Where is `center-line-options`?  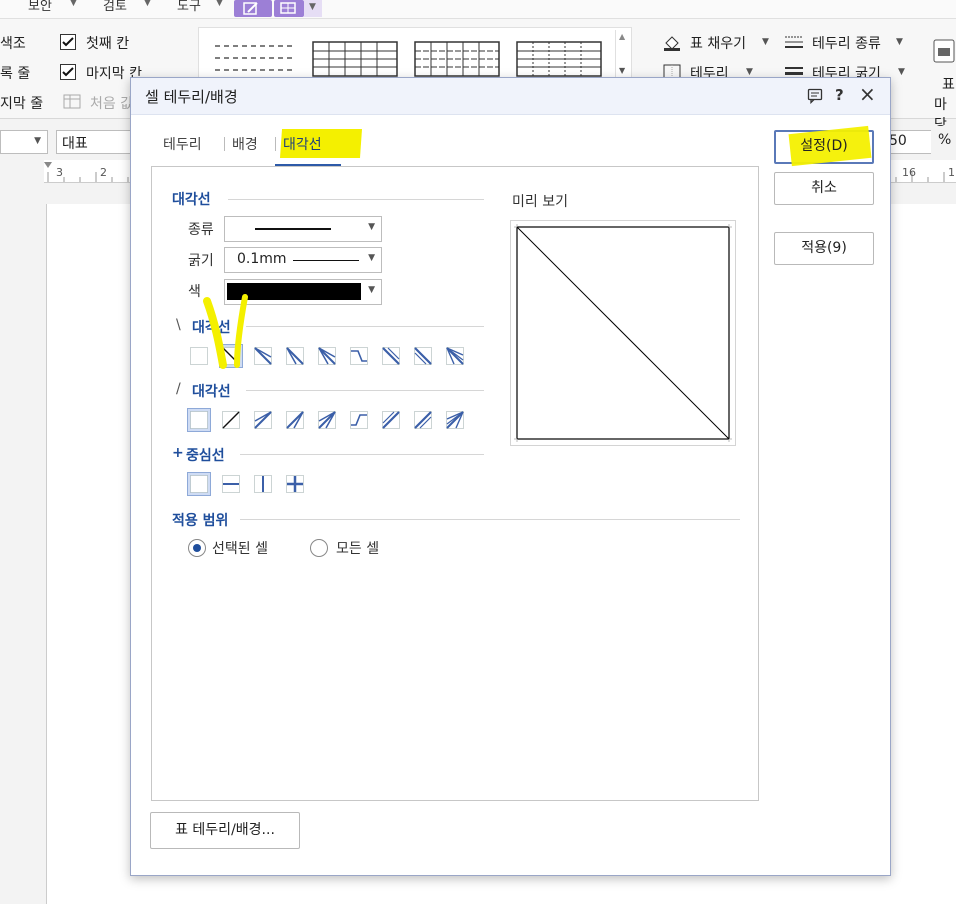
center-line-options is located at coordinates (257, 484).